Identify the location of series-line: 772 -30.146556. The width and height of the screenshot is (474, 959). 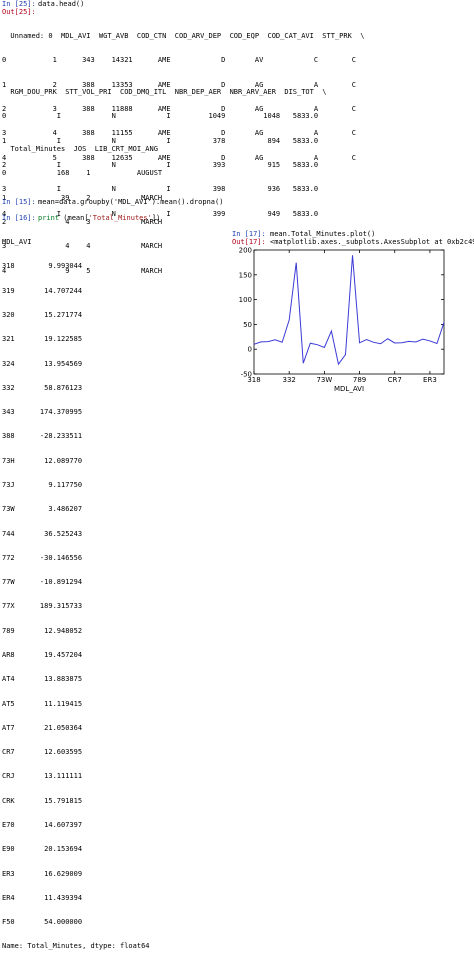
(42, 557).